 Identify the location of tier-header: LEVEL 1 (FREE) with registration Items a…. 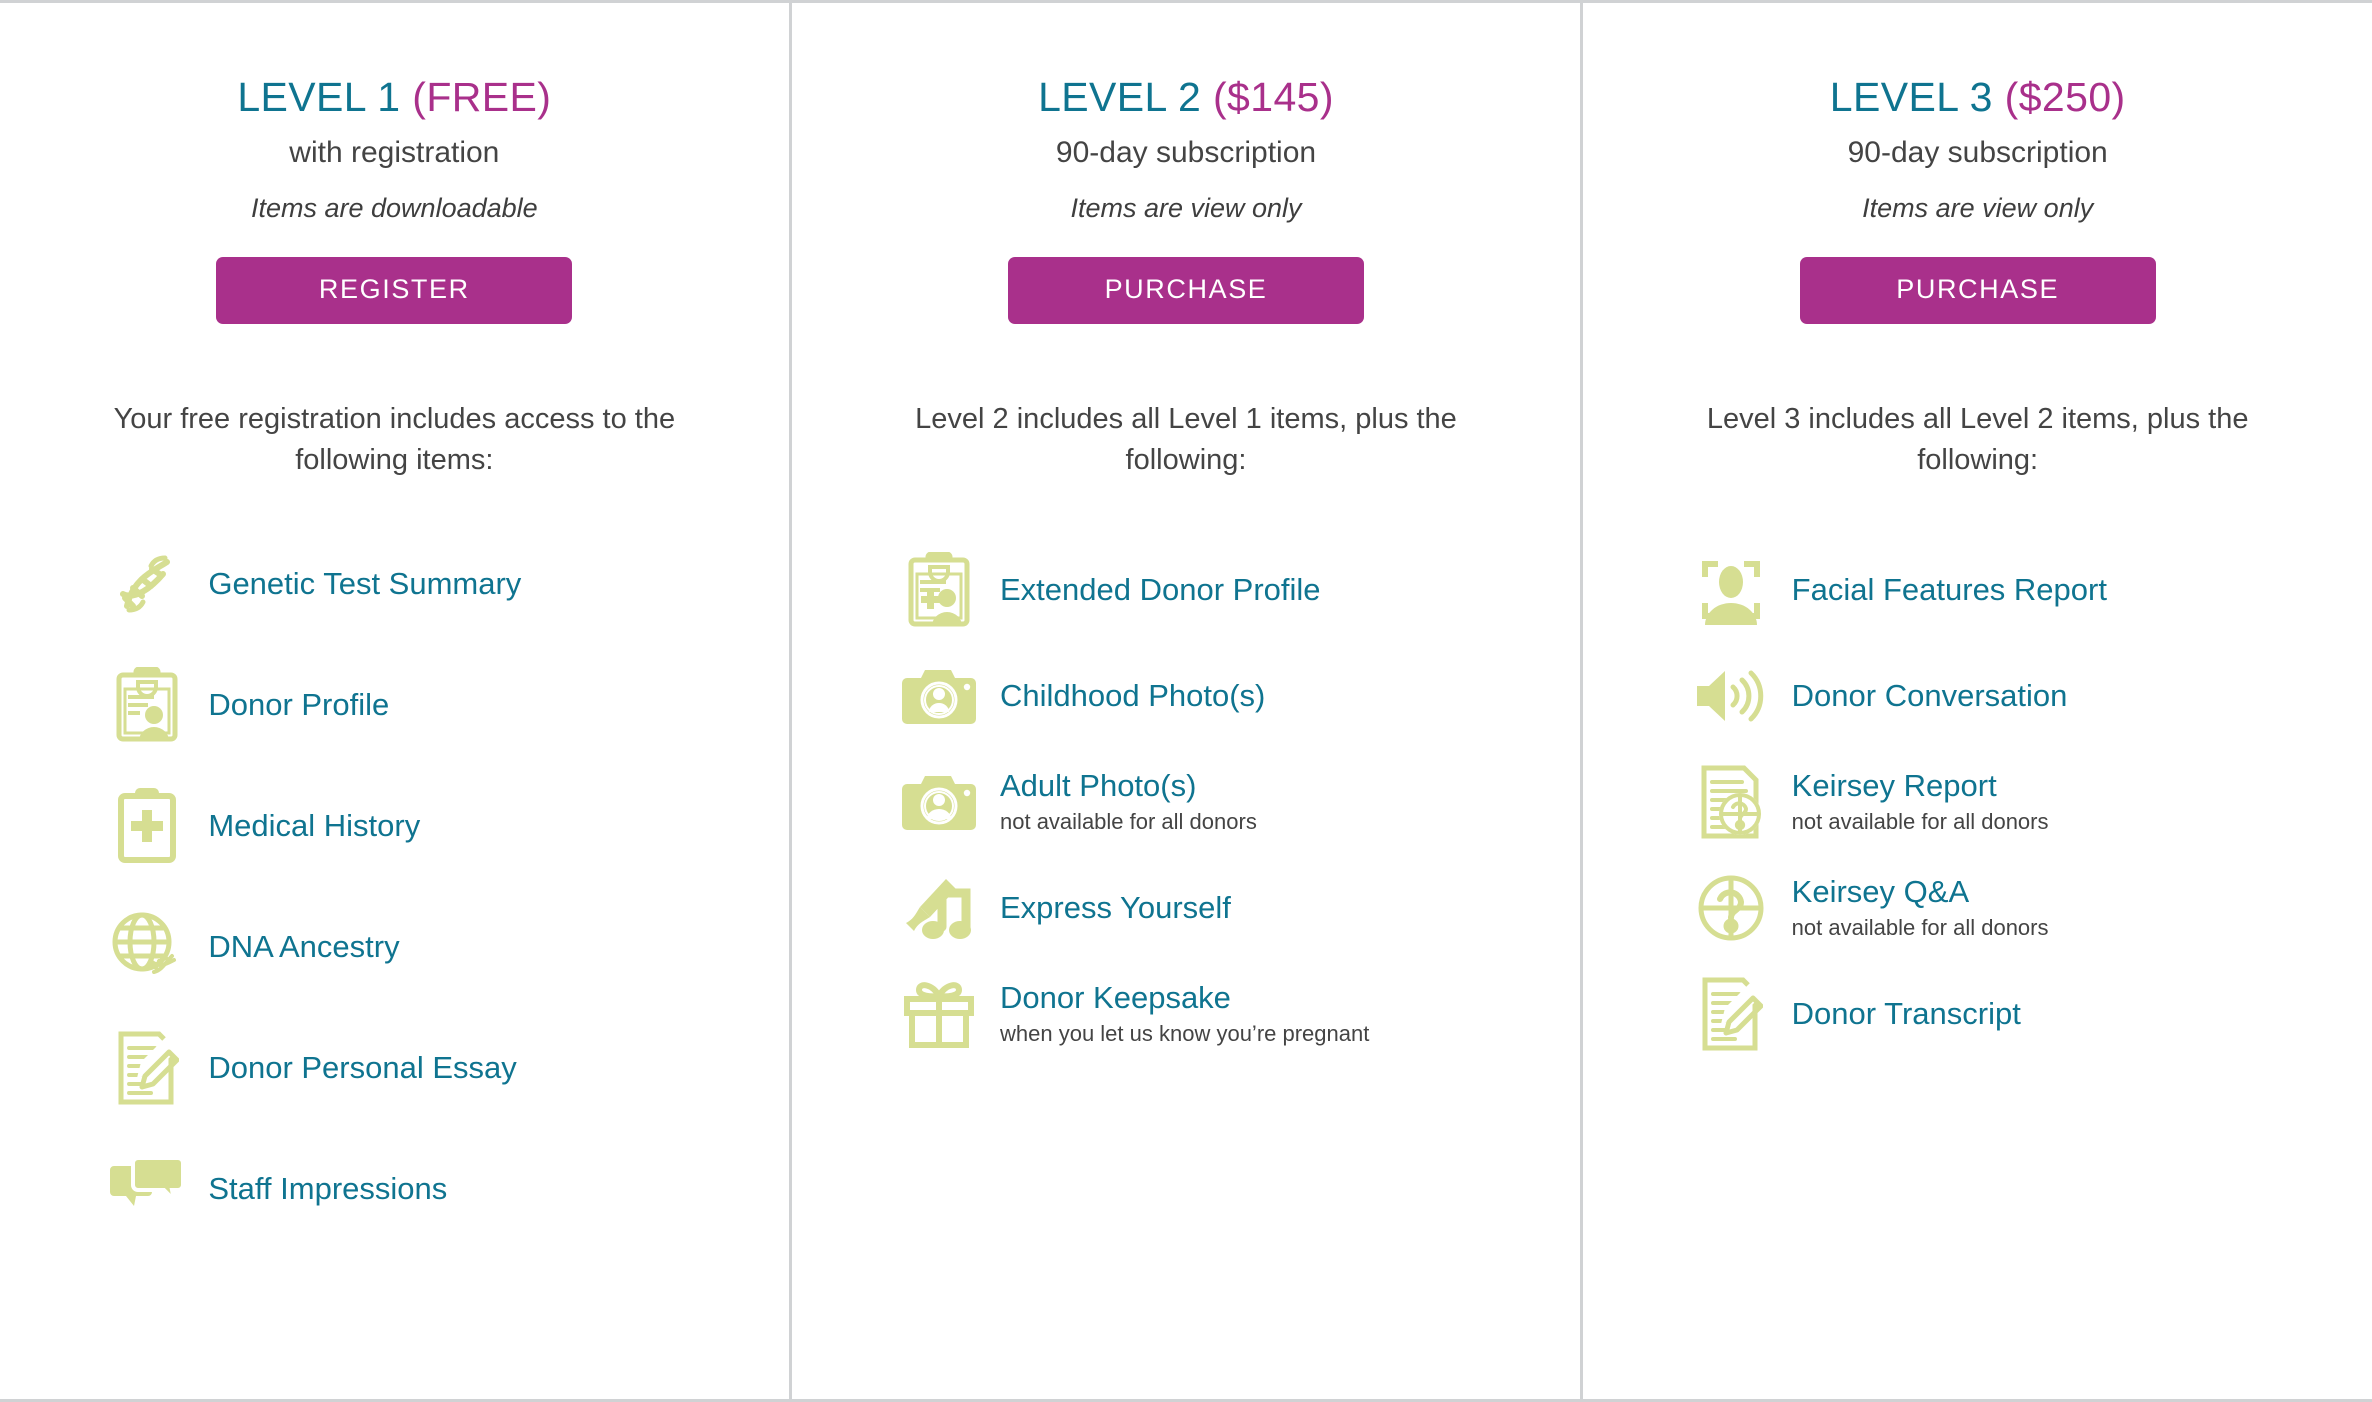
(394, 163).